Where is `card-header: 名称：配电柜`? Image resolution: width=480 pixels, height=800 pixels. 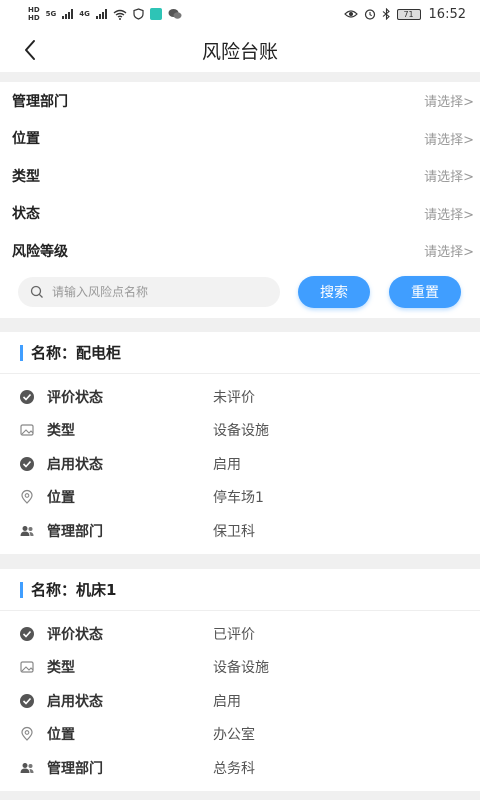
card-header: 名称：配电柜 is located at coordinates (240, 353).